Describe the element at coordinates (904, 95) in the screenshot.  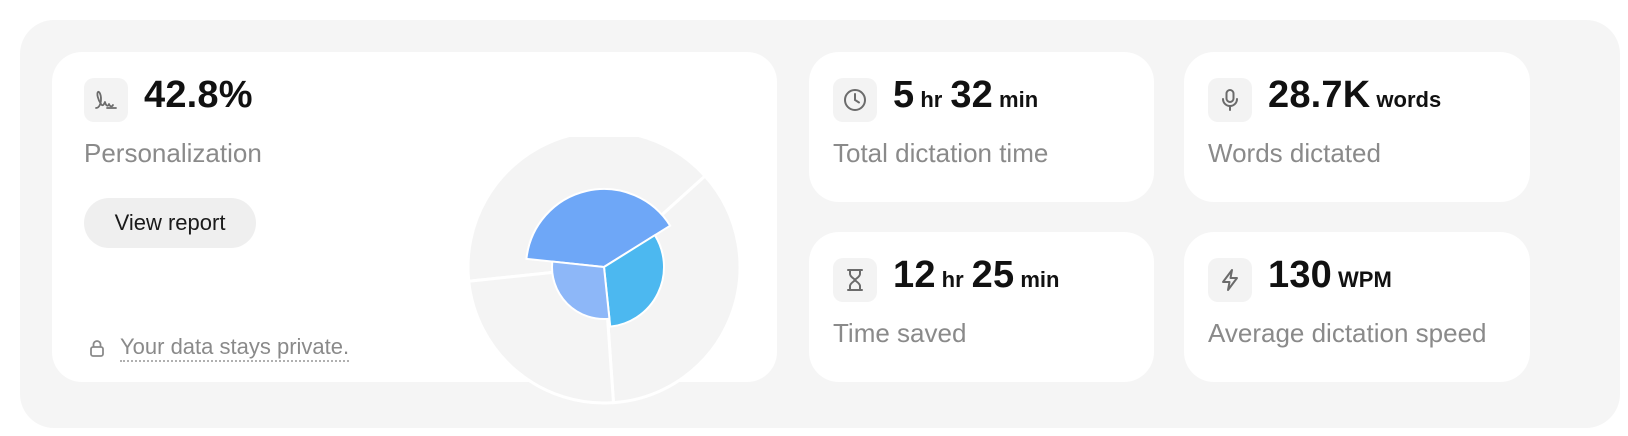
I see `hours-number: 5` at that location.